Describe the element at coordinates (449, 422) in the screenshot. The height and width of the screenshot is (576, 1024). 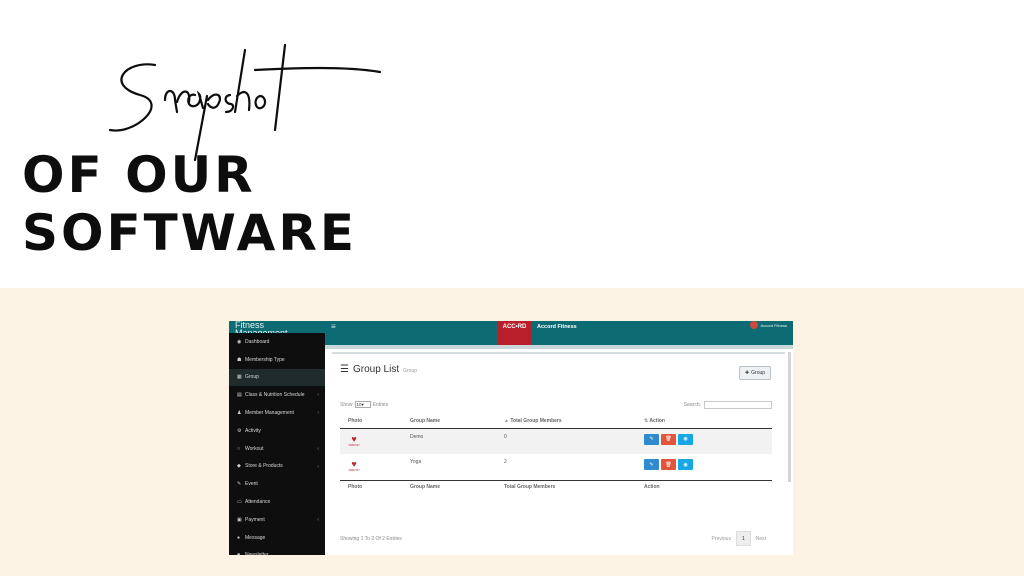
I see `col-group-name: Group Name` at that location.